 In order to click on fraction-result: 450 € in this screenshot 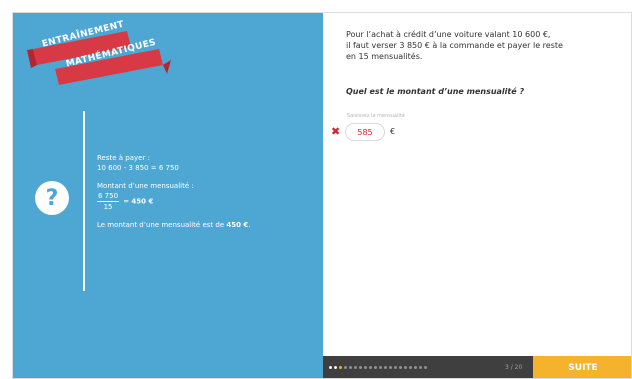, I will do `click(142, 201)`.